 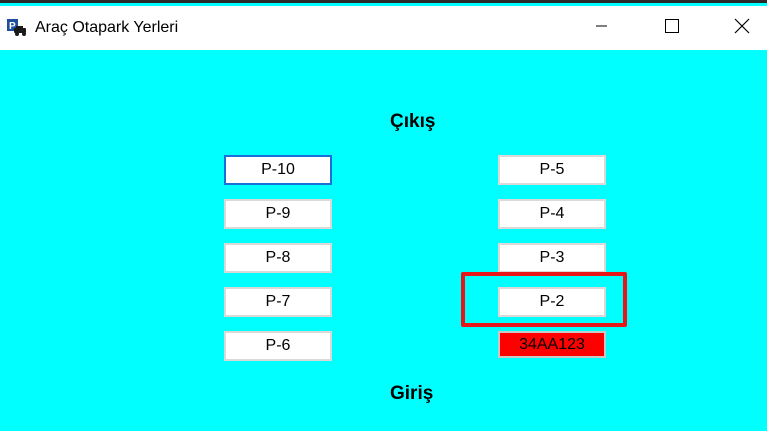 I want to click on parking-slot-p4: P-4, so click(x=552, y=214).